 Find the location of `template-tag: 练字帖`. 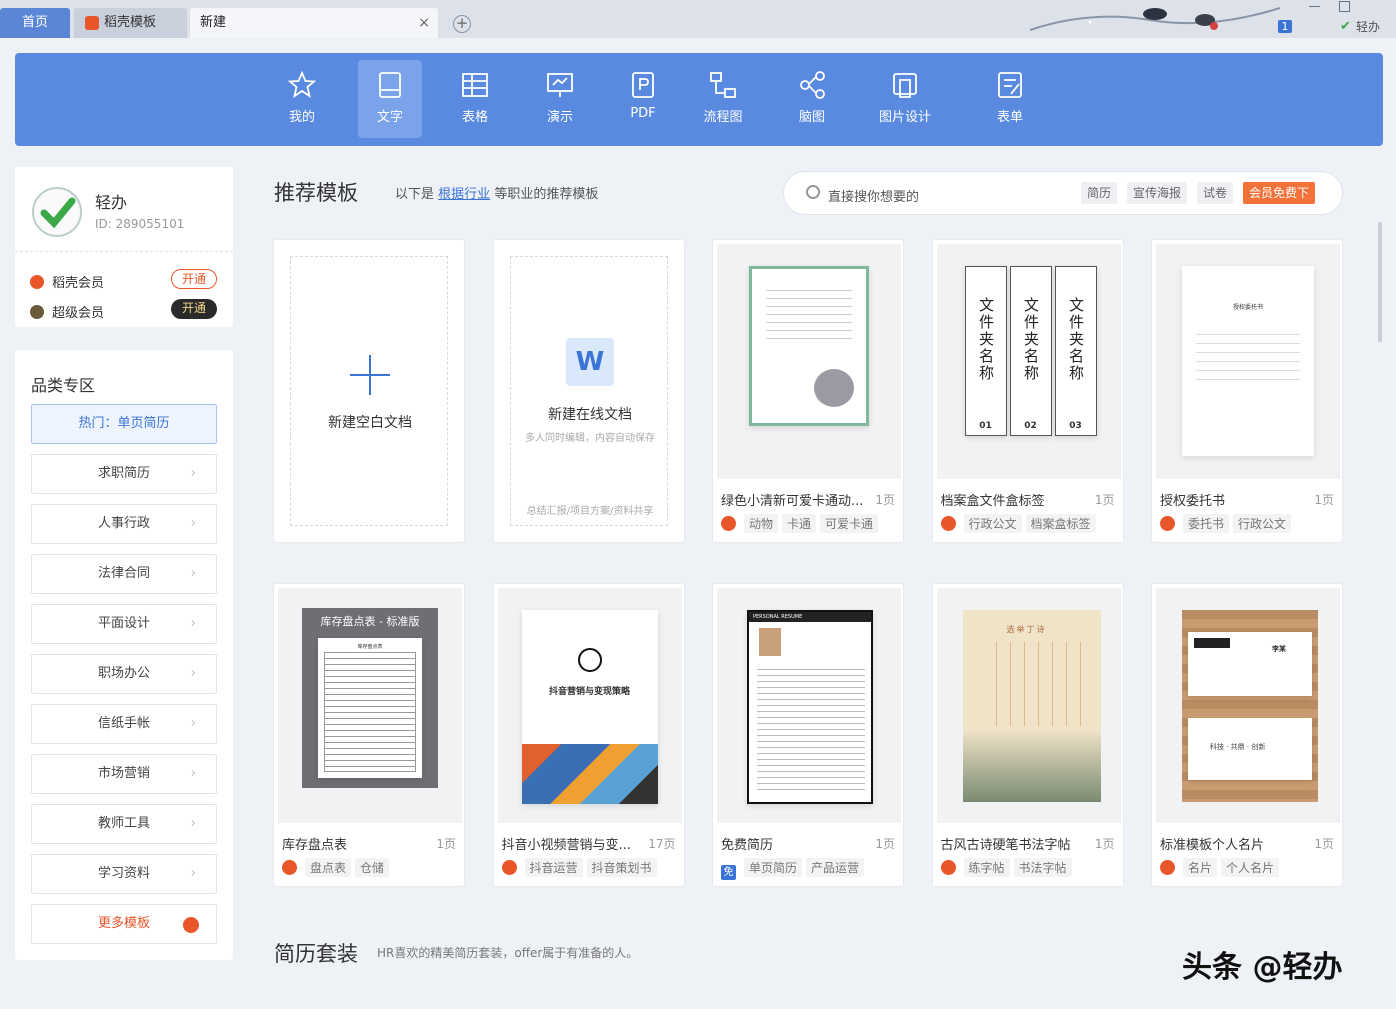

template-tag: 练字帖 is located at coordinates (986, 867).